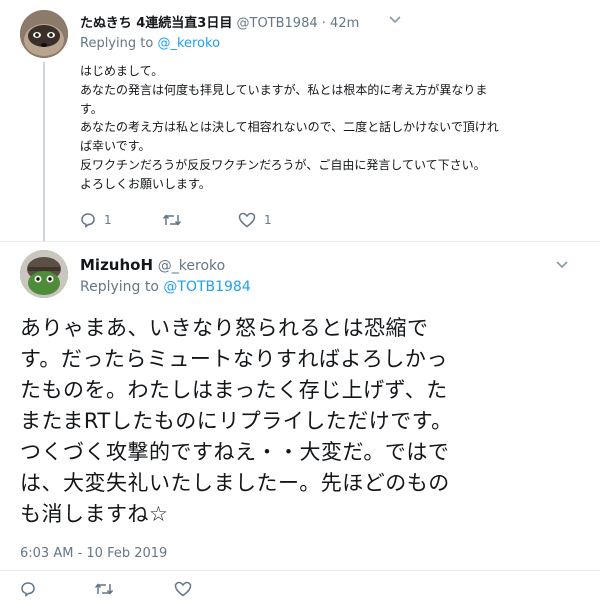 Image resolution: width=600 pixels, height=600 pixels. Describe the element at coordinates (235, 483) in the screenshot. I see `tweet-line: は、大変失礼いたしましたー。先ほどのもの` at that location.